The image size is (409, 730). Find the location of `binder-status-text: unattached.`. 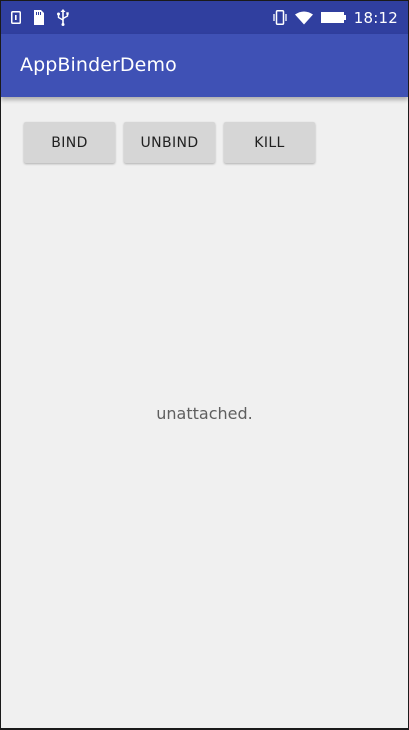

binder-status-text: unattached. is located at coordinates (204, 413).